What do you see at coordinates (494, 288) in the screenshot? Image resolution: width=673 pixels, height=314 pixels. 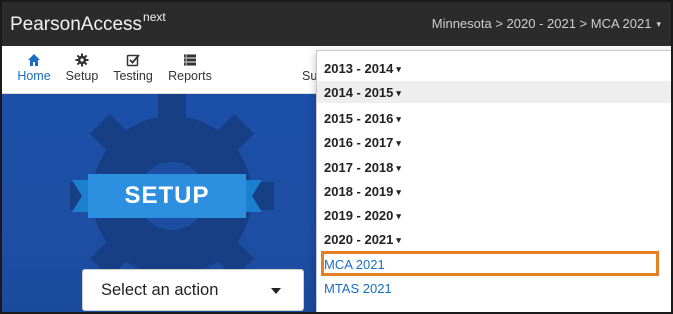 I see `admin-option-mtas-2021: MTAS 2021` at bounding box center [494, 288].